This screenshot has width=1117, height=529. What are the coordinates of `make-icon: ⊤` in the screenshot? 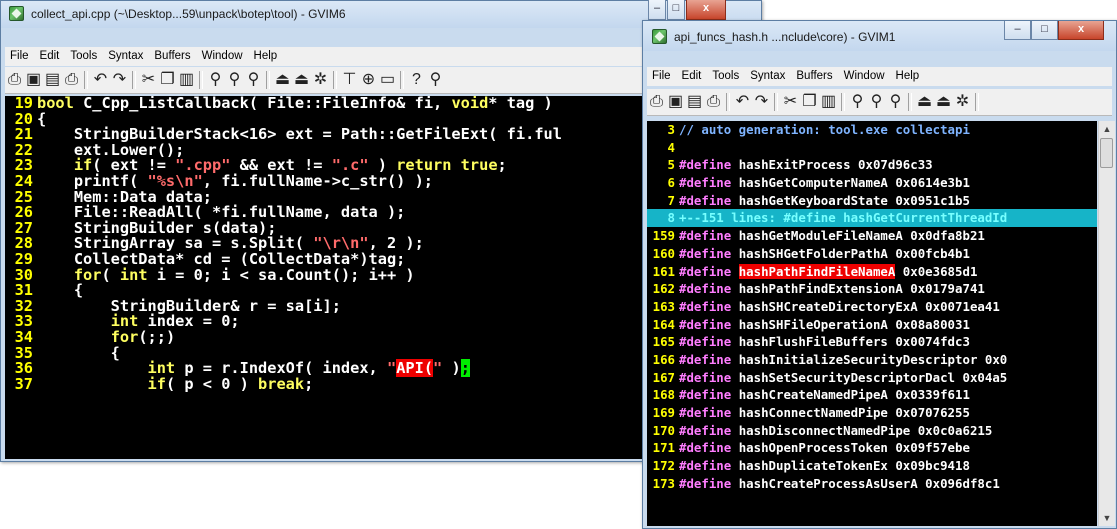 It's located at (349, 80).